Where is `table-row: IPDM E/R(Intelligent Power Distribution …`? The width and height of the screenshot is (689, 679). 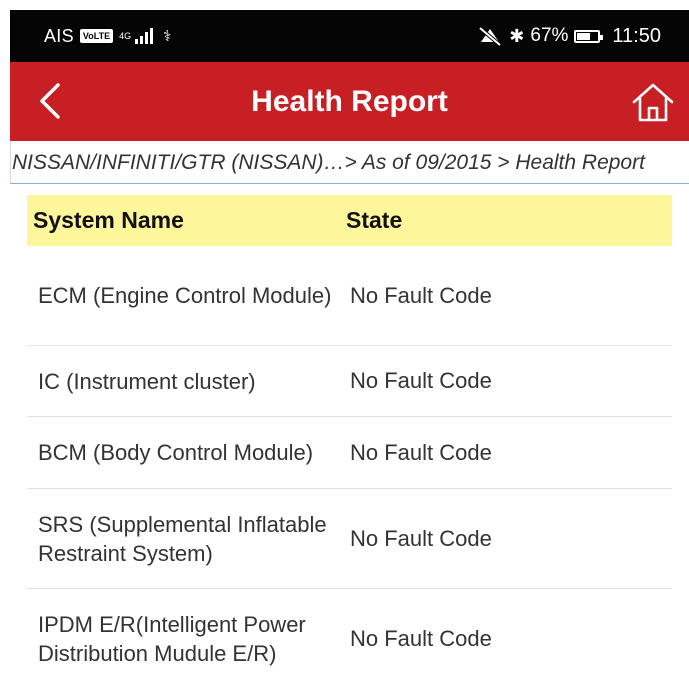
table-row: IPDM E/R(Intelligent Power Distribution … is located at coordinates (349, 634).